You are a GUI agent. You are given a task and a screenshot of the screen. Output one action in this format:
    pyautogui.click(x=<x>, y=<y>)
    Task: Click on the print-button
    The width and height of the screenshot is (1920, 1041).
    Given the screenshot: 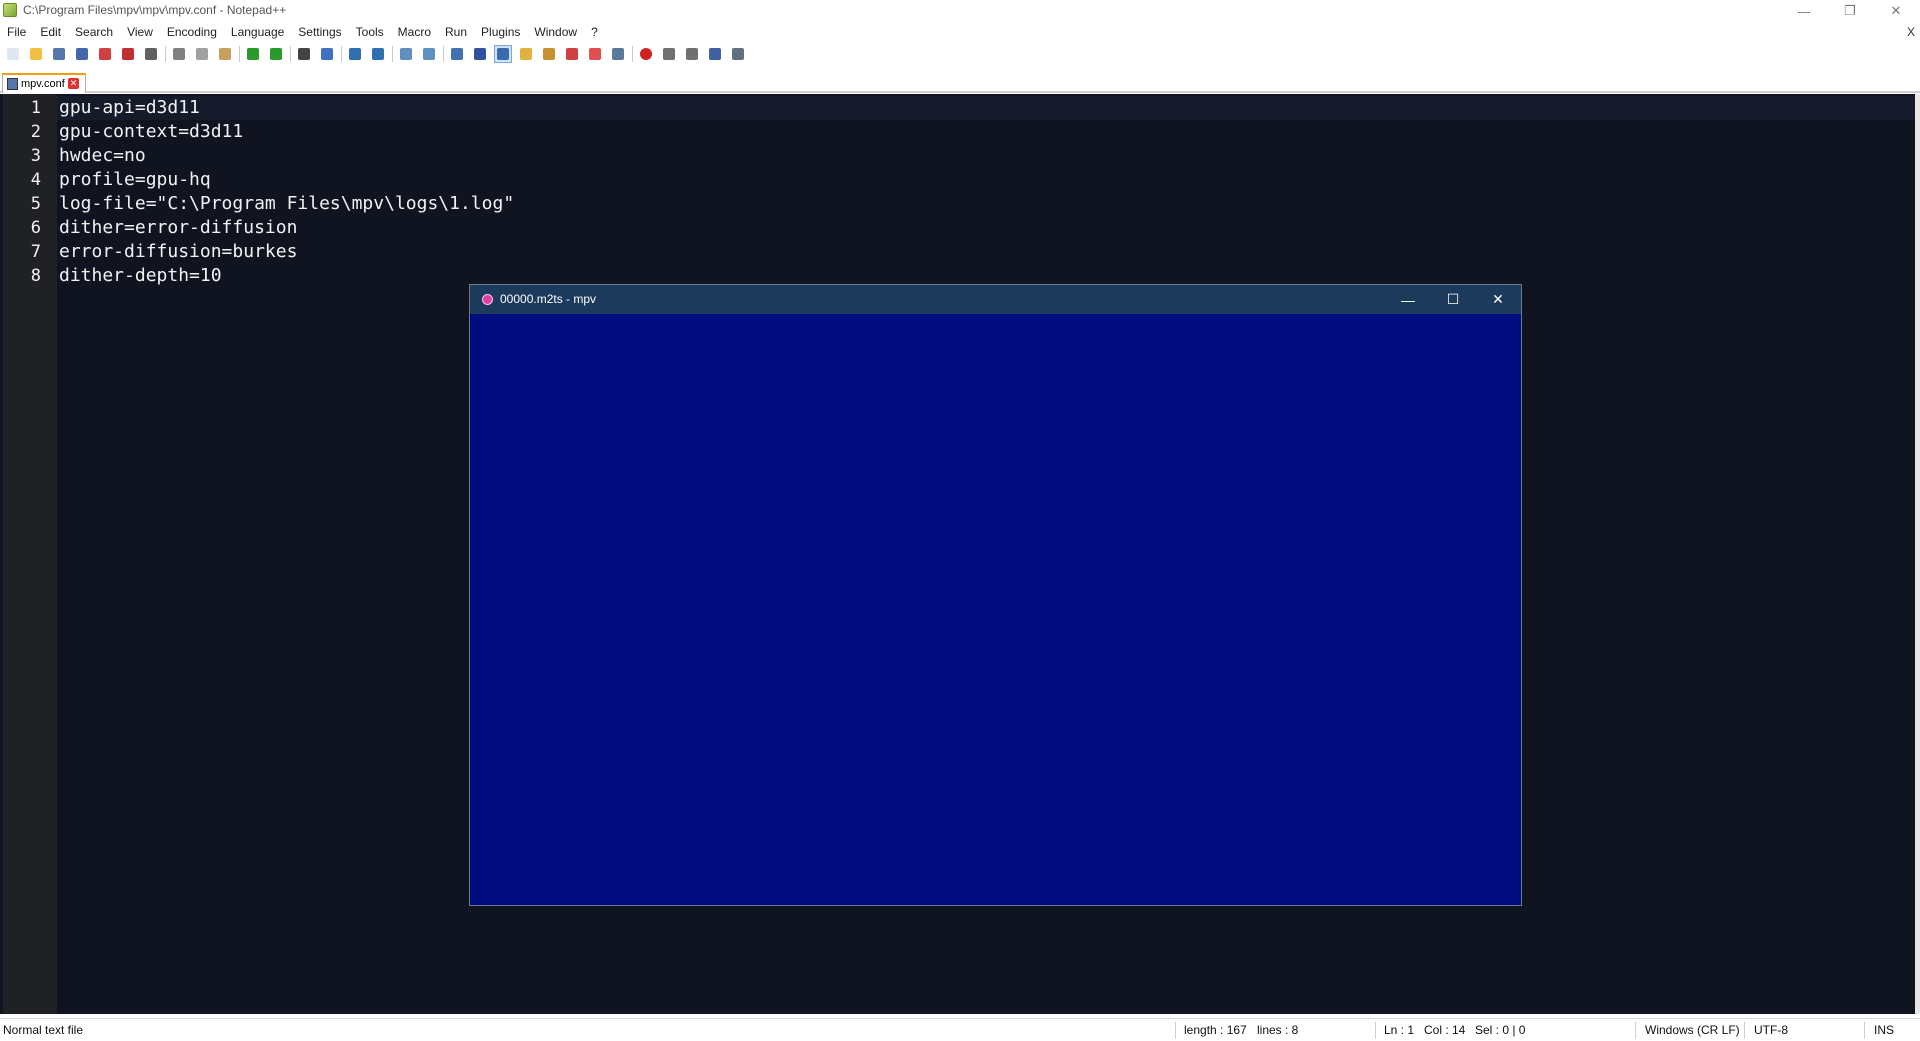 What is the action you would take?
    pyautogui.click(x=151, y=54)
    